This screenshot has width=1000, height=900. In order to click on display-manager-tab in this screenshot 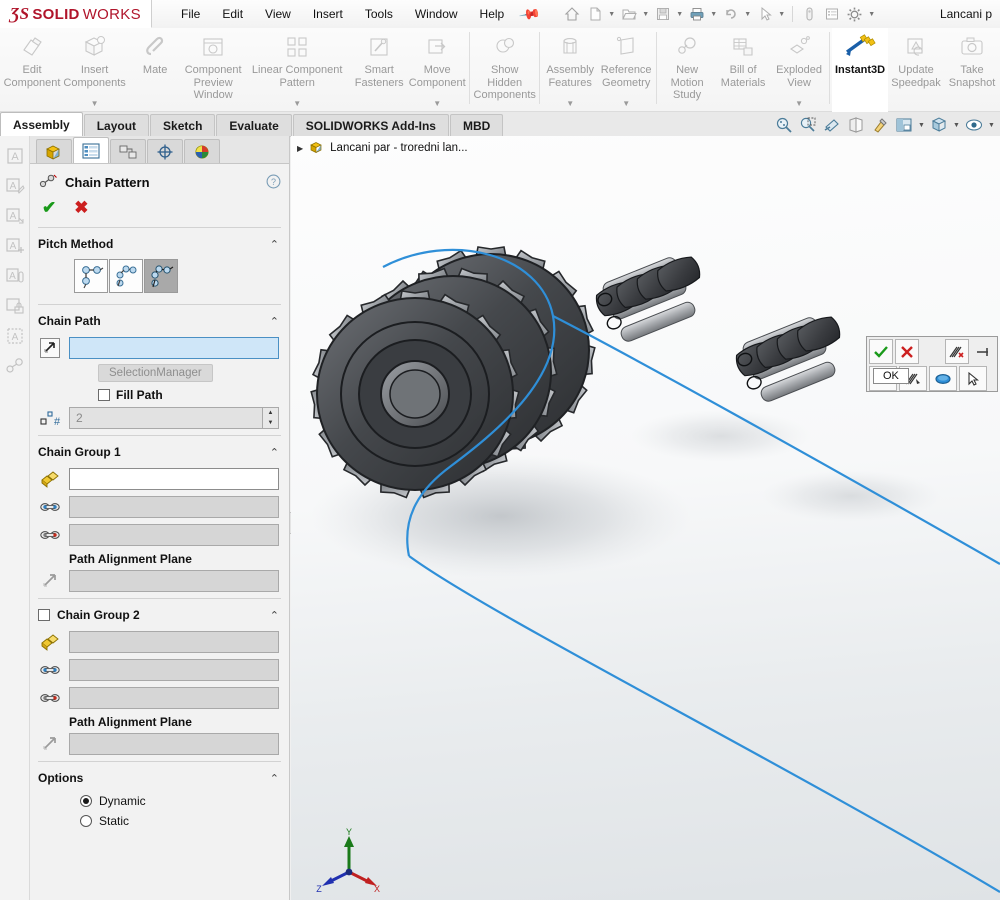, I will do `click(202, 151)`.